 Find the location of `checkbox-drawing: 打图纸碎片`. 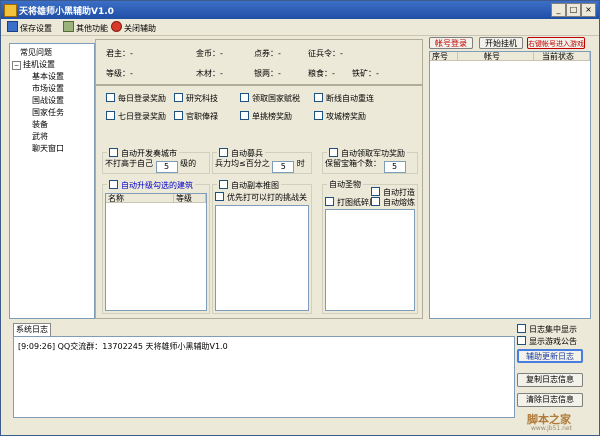

checkbox-drawing: 打图纸碎片 is located at coordinates (351, 202).